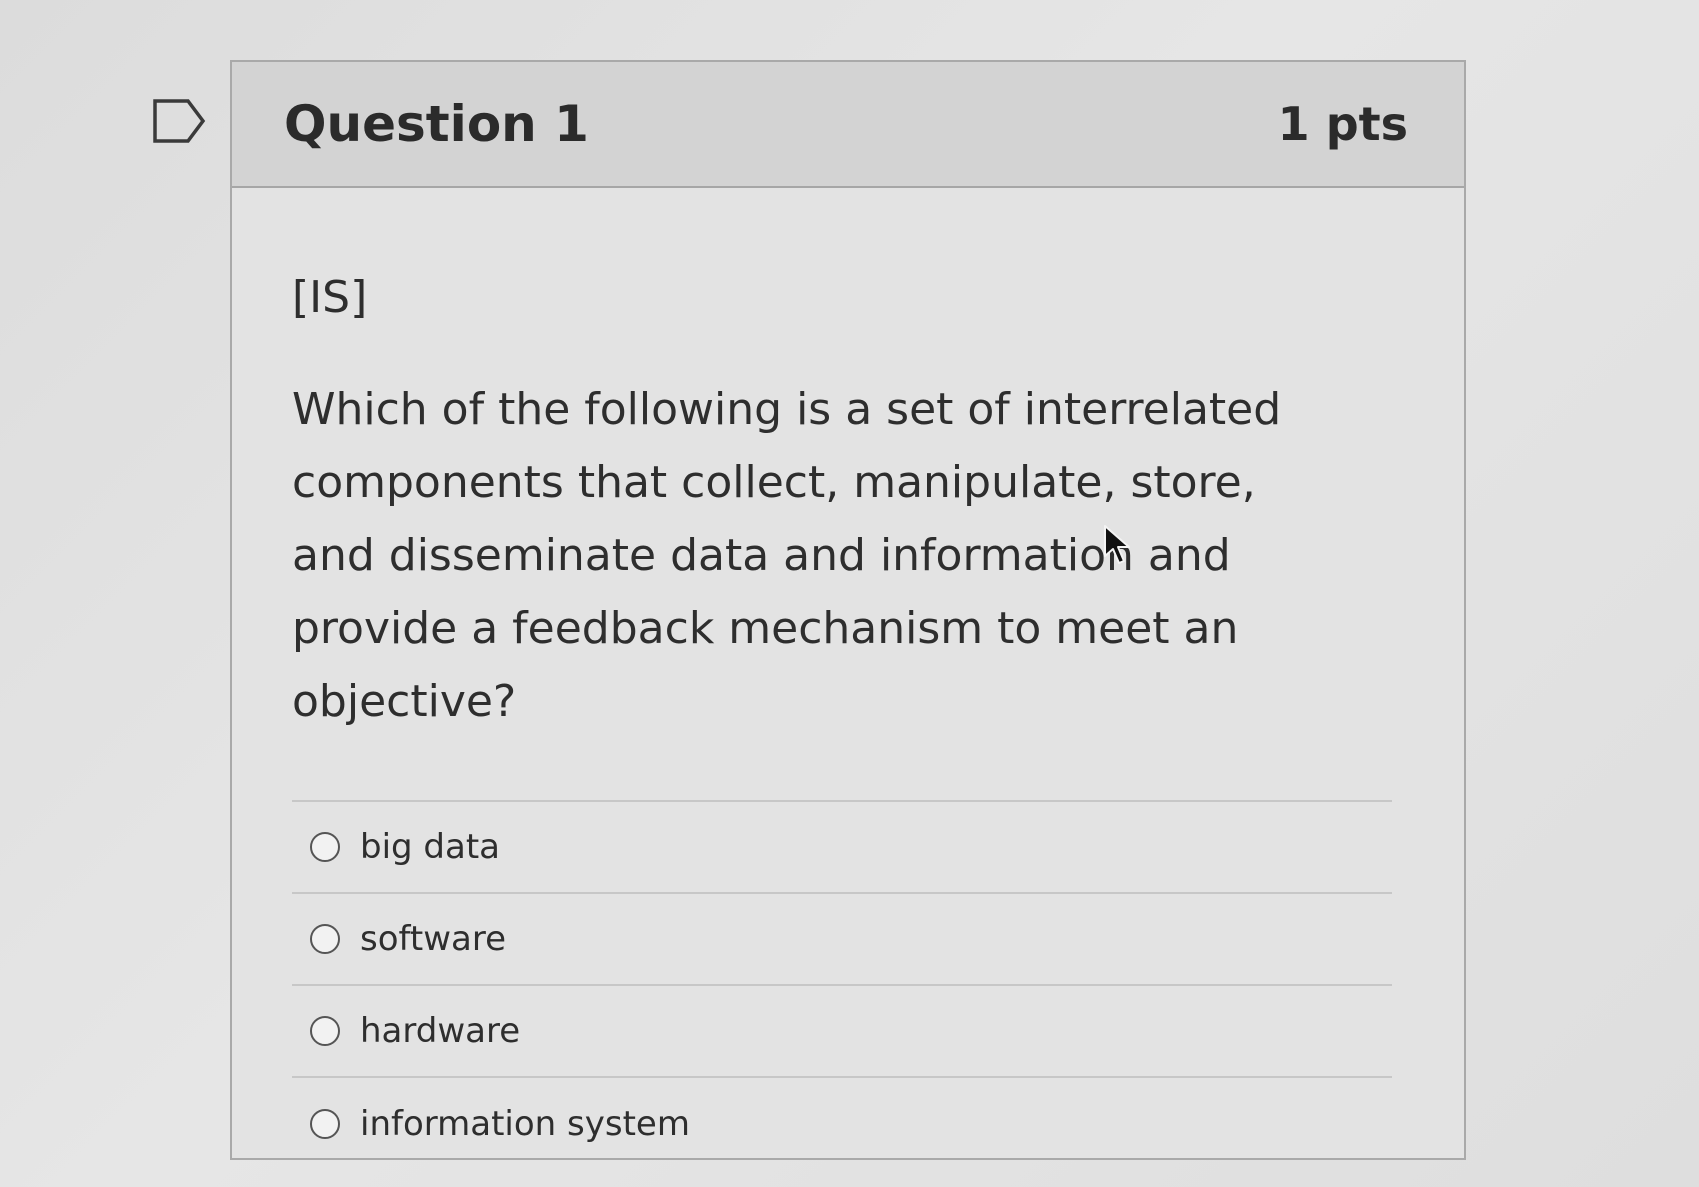 The width and height of the screenshot is (1699, 1187). Describe the element at coordinates (842, 848) in the screenshot. I see `answer-option: big data` at that location.